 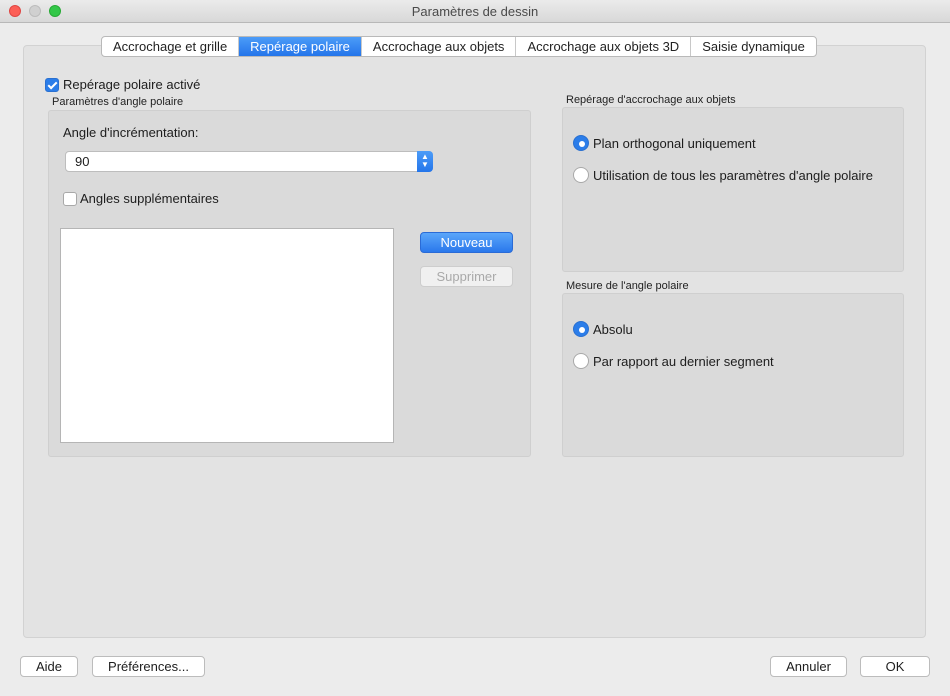 I want to click on polar-enabled-label: Repérage polaire activé, so click(x=132, y=84).